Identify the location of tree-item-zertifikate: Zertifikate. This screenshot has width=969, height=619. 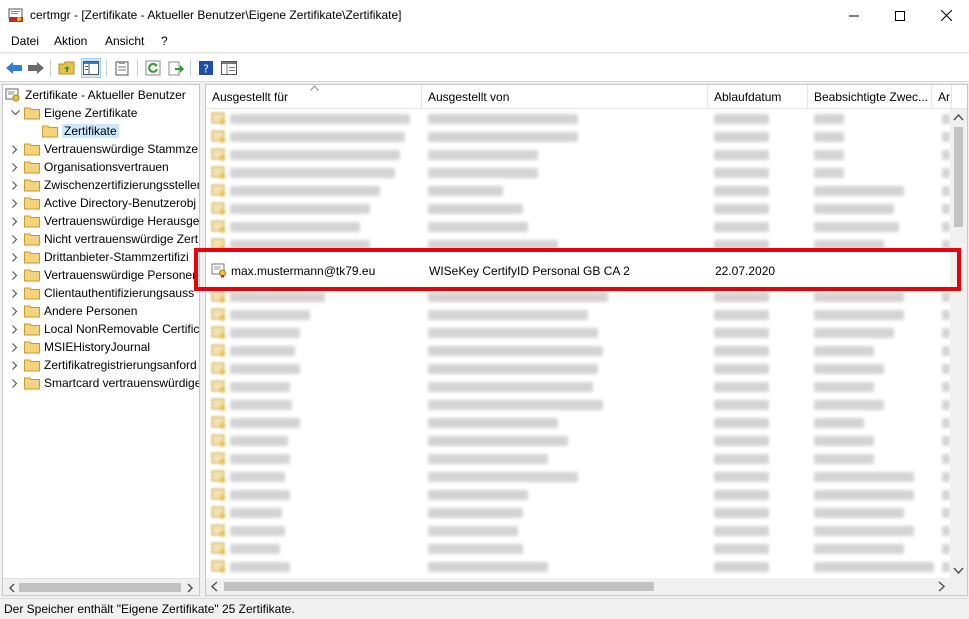
(80, 131).